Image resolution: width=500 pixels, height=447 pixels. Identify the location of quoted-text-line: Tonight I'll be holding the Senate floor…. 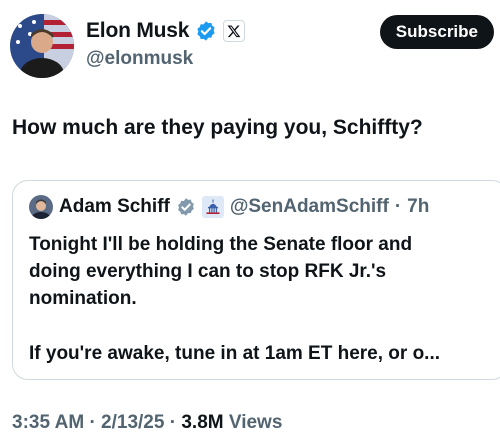
(221, 244).